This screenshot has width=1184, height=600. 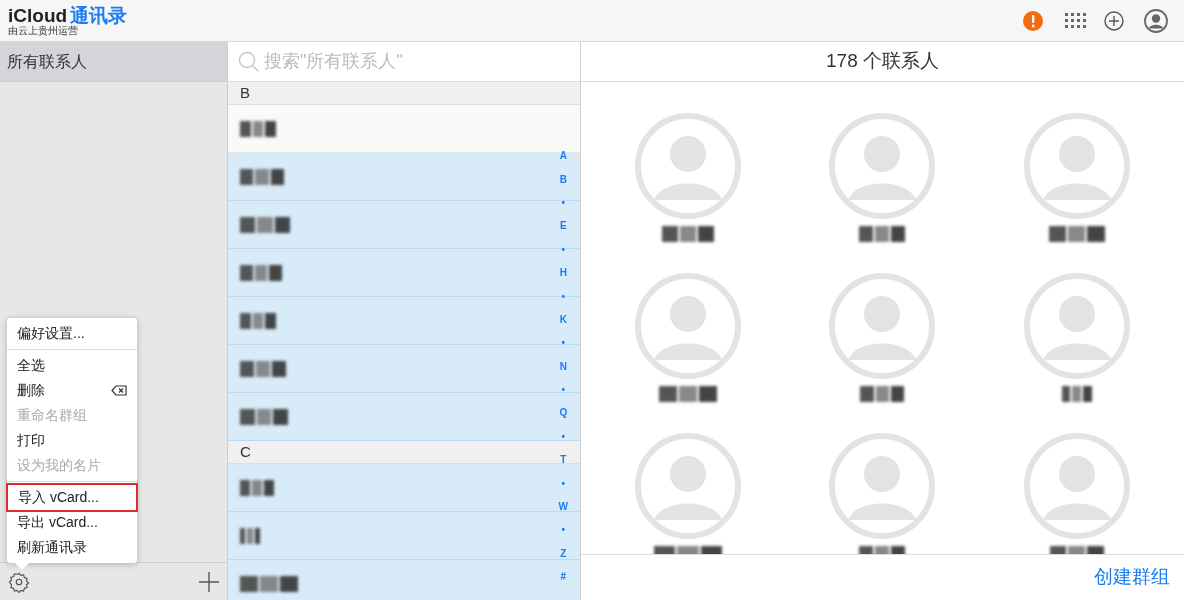 I want to click on section-header: B, so click(x=404, y=93).